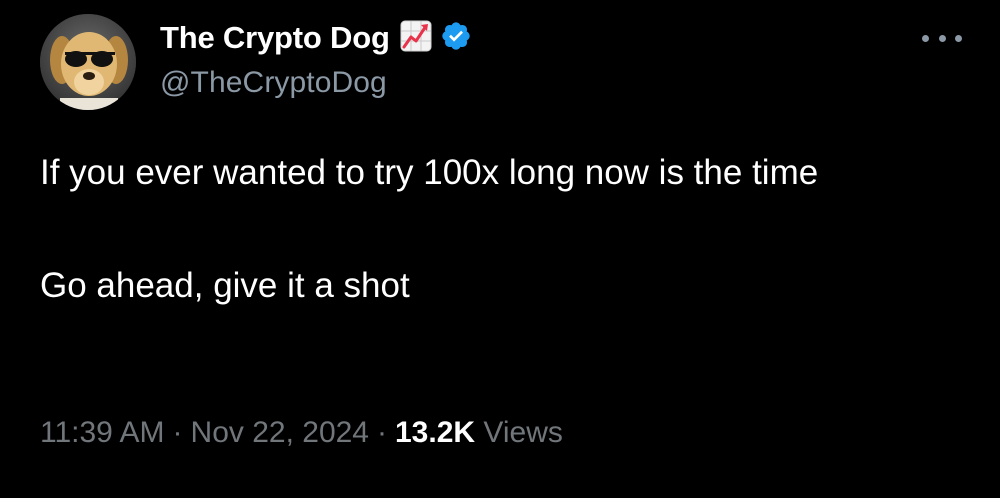  What do you see at coordinates (435, 432) in the screenshot?
I see `views-count: 13.2K` at bounding box center [435, 432].